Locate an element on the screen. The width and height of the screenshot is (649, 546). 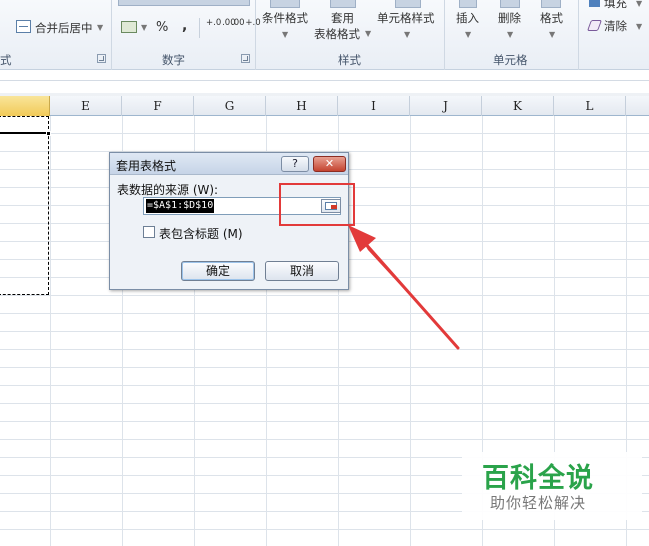
format-as-table-button-line1: 套用 is located at coordinates (342, 18).